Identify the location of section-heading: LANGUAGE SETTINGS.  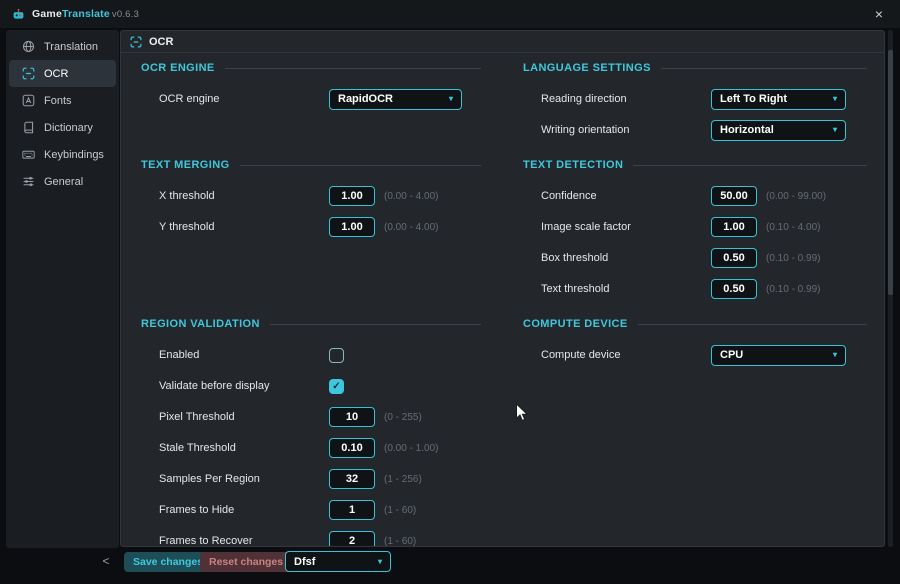
(695, 68).